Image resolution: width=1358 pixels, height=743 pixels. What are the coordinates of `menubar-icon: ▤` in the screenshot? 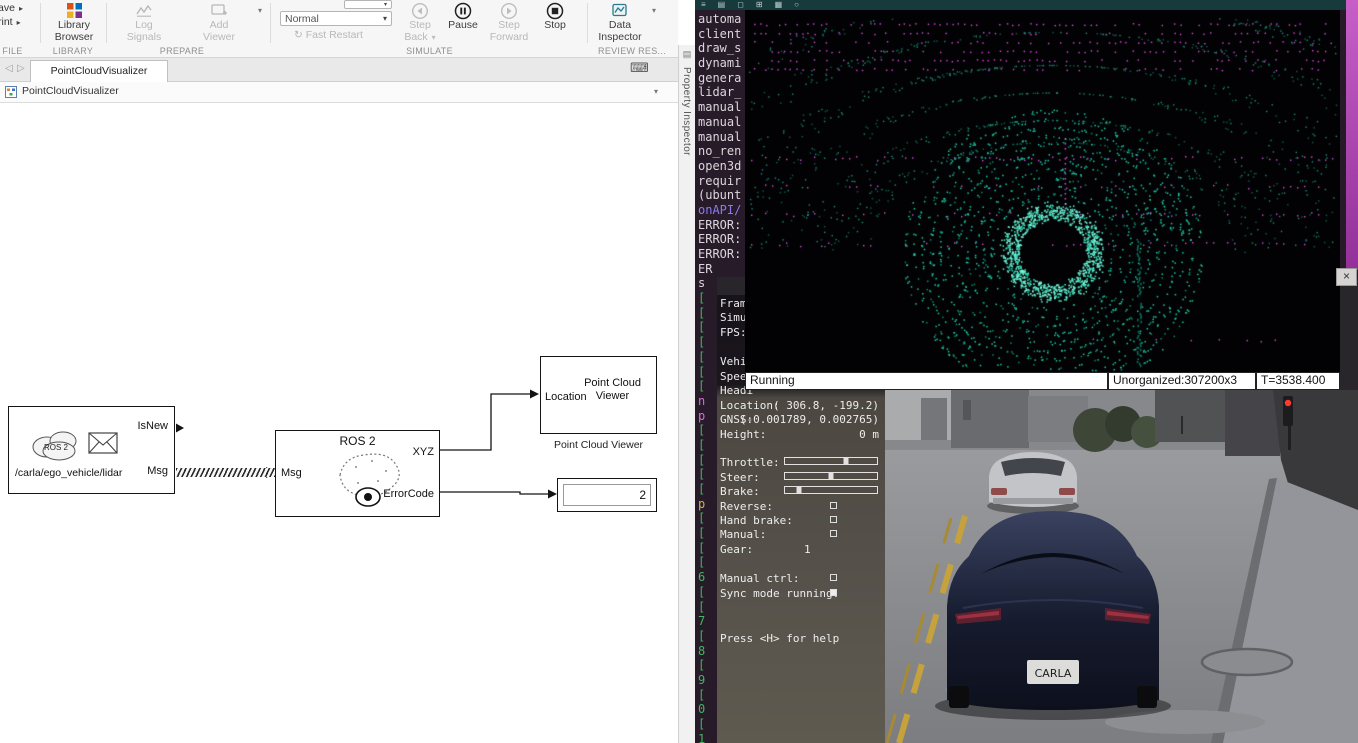 It's located at (722, 5).